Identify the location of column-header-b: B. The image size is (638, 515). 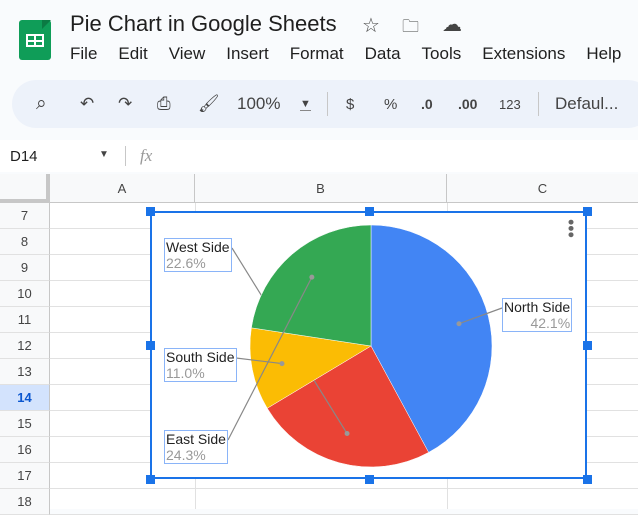
(321, 188).